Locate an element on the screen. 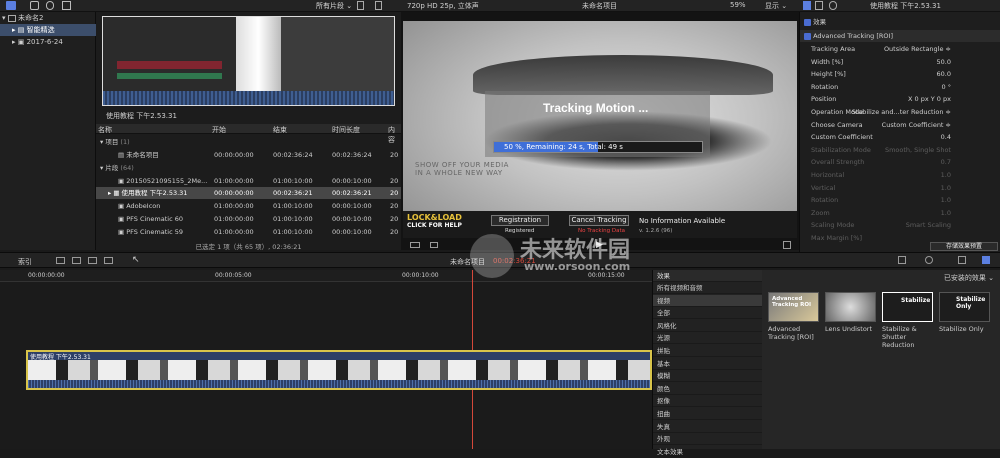 Image resolution: width=1000 pixels, height=458 pixels. effect-tile-lens-undistort is located at coordinates (850, 307).